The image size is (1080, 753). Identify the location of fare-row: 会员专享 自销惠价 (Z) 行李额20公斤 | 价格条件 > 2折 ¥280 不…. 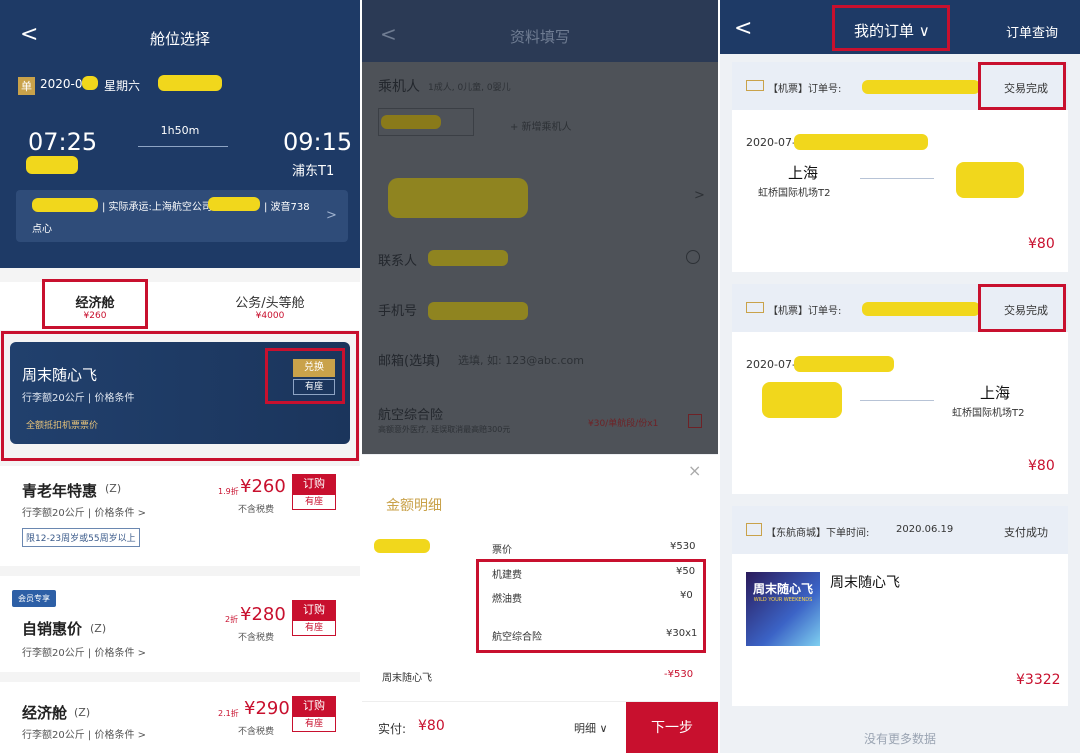
(180, 624).